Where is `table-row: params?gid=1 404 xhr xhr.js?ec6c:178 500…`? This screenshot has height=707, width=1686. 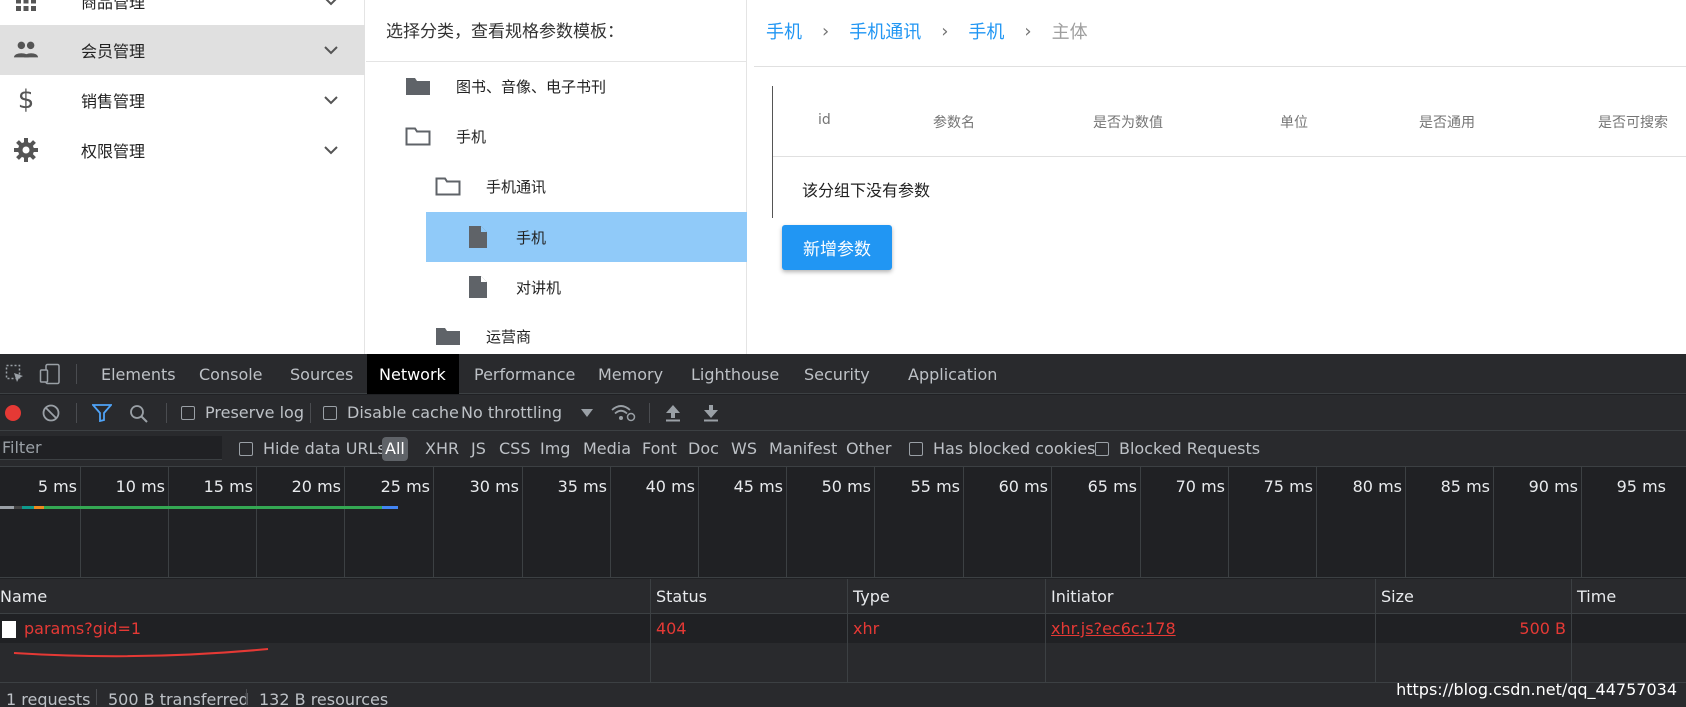
table-row: params?gid=1 404 xhr xhr.js?ec6c:178 500… is located at coordinates (843, 628).